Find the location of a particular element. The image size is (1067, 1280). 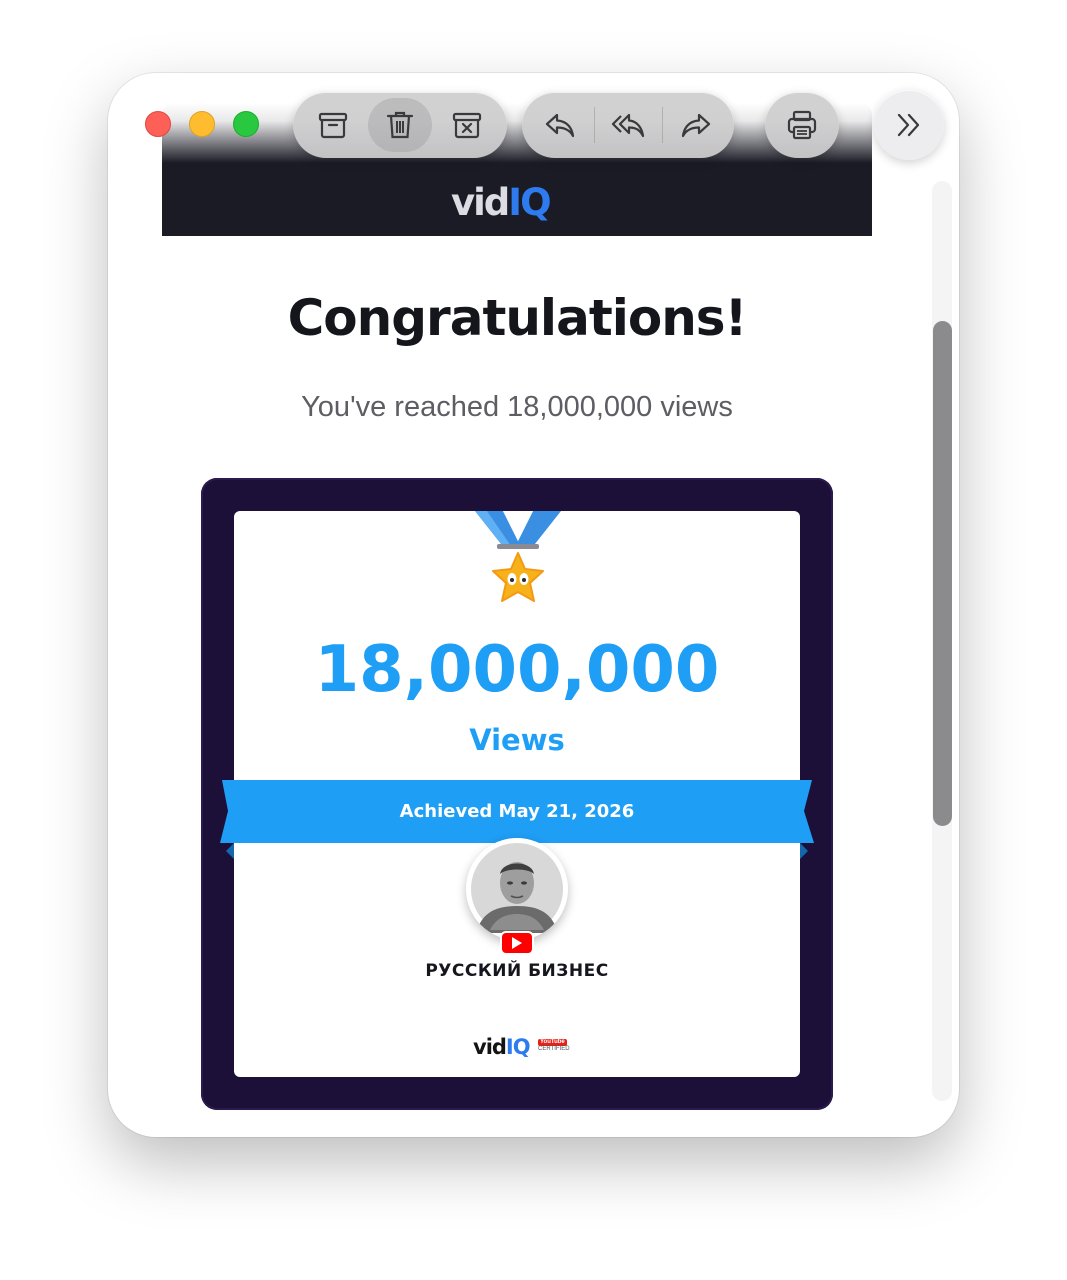

forward-icon is located at coordinates (696, 125).